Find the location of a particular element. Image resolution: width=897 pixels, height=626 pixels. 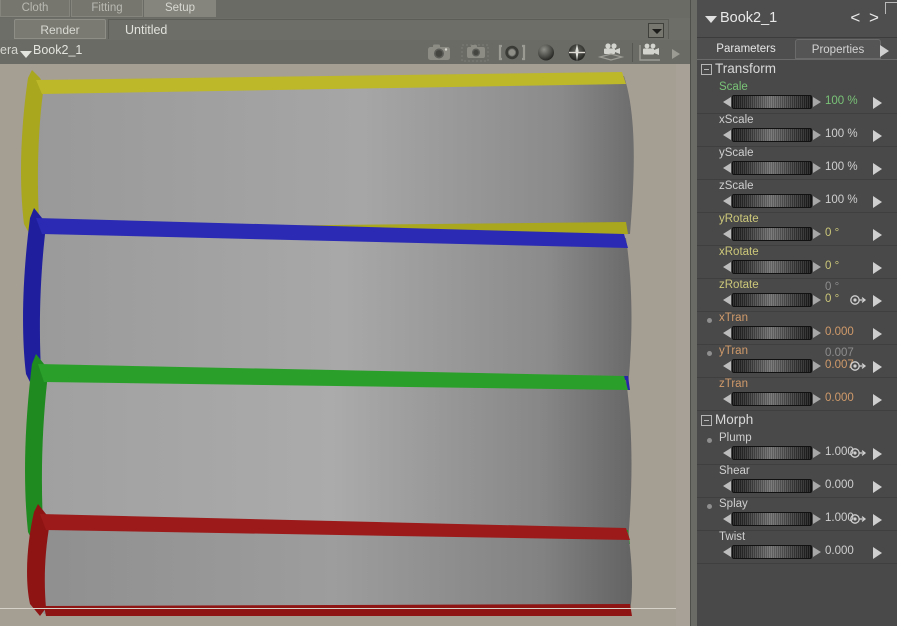

parameter-row-scale: Scale 100 % is located at coordinates (797, 97).